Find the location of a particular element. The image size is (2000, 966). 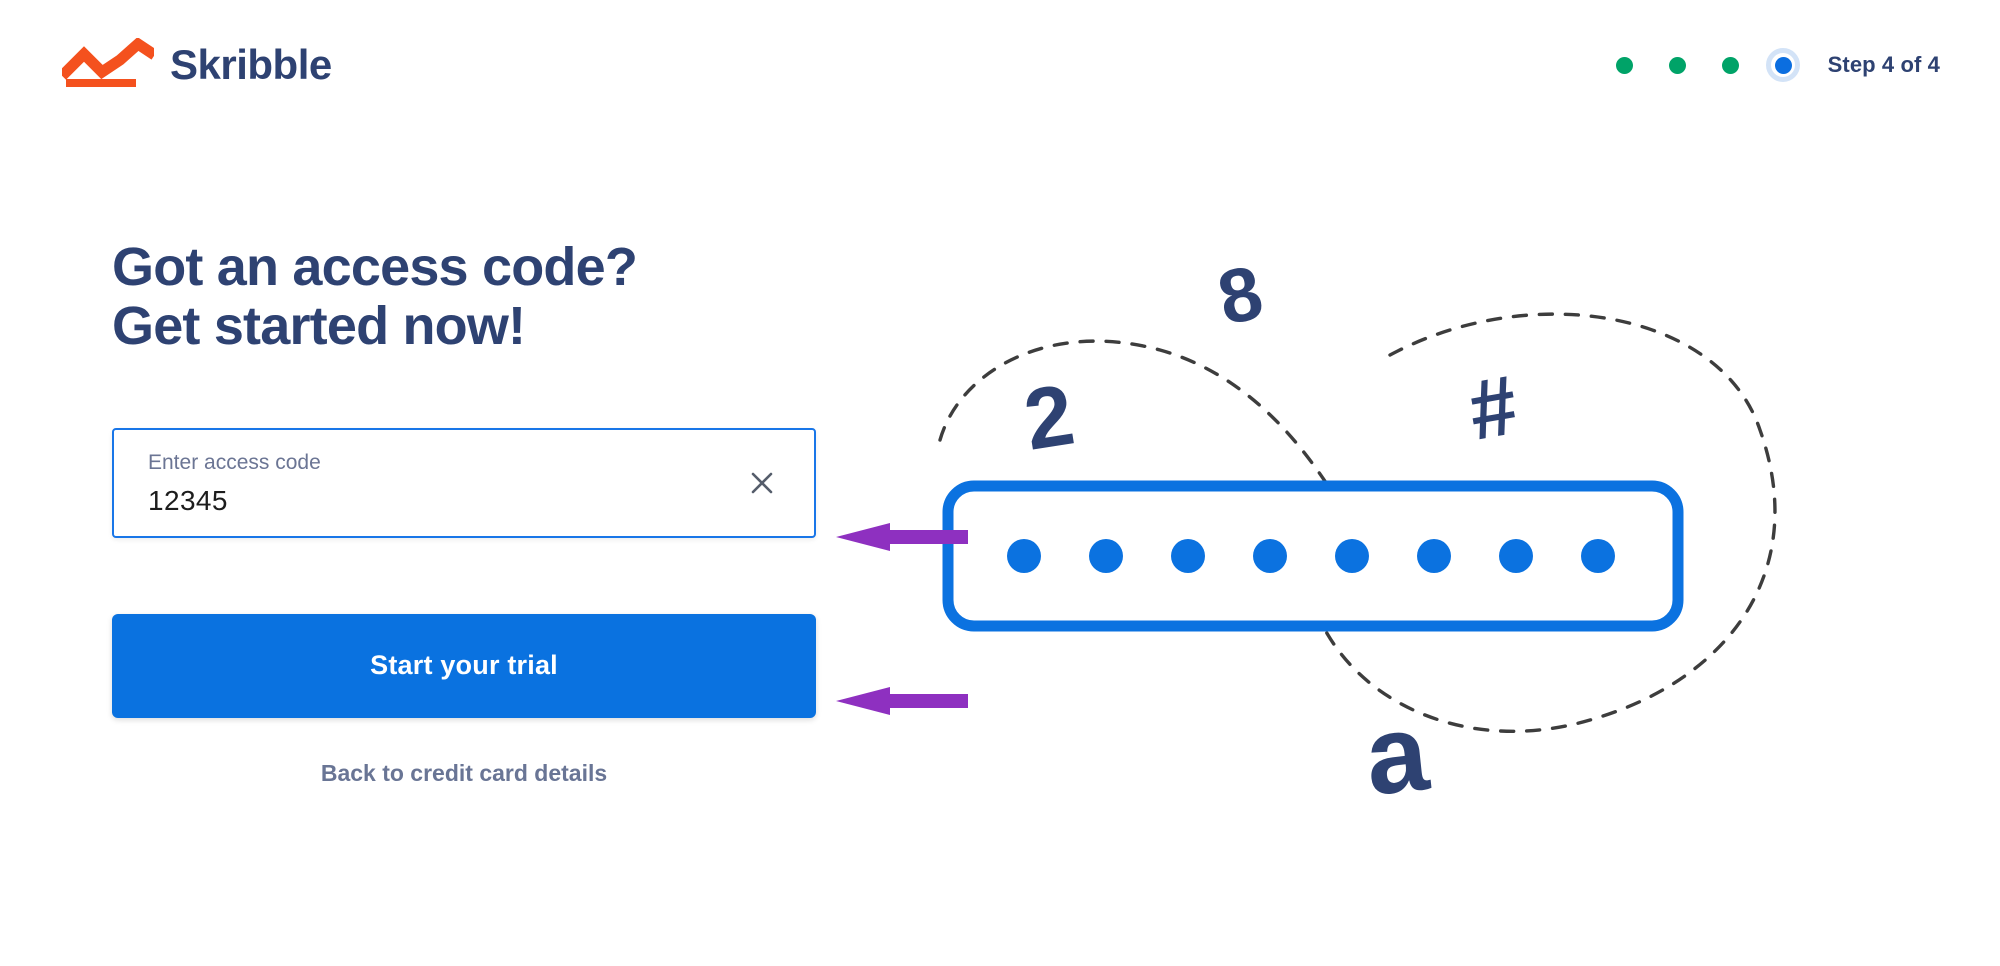

brand-logo: Skribble is located at coordinates (195, 64).